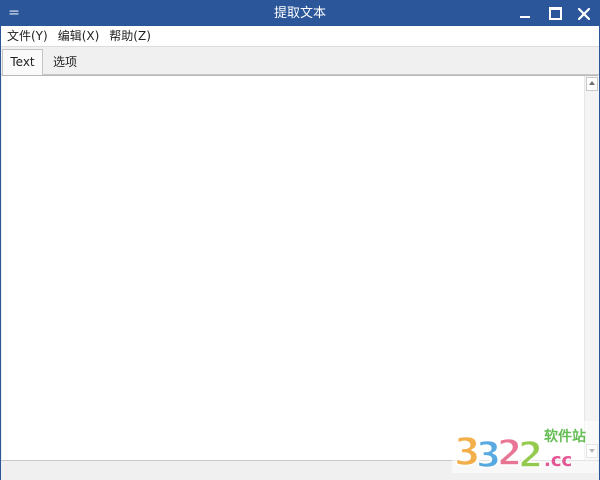  Describe the element at coordinates (79, 36) in the screenshot. I see `menu-edit: 编辑(X)` at that location.